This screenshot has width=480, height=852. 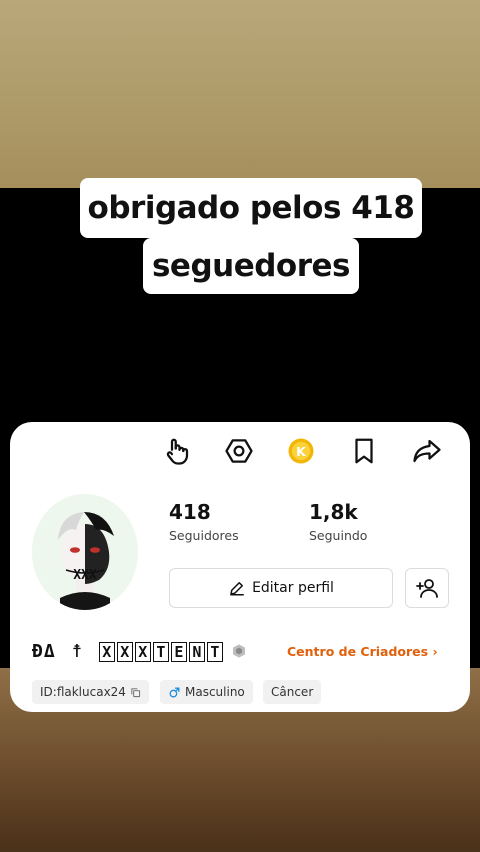 I want to click on profile-name: ÐΔ ☨ XXXTENT, so click(x=128, y=651).